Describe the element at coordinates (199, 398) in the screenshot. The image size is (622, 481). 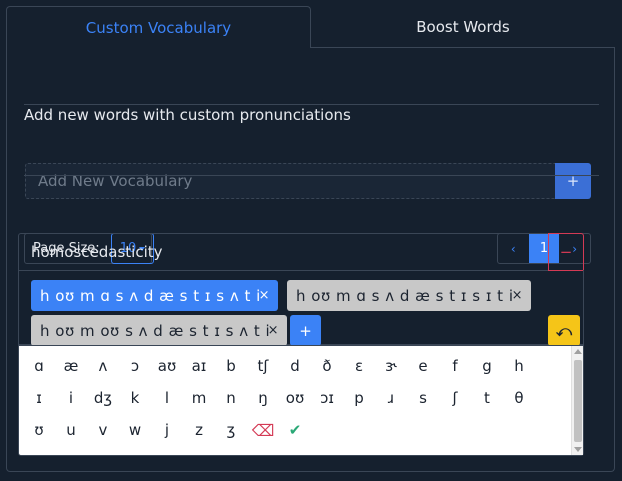
I see `phoneme-key: m` at that location.